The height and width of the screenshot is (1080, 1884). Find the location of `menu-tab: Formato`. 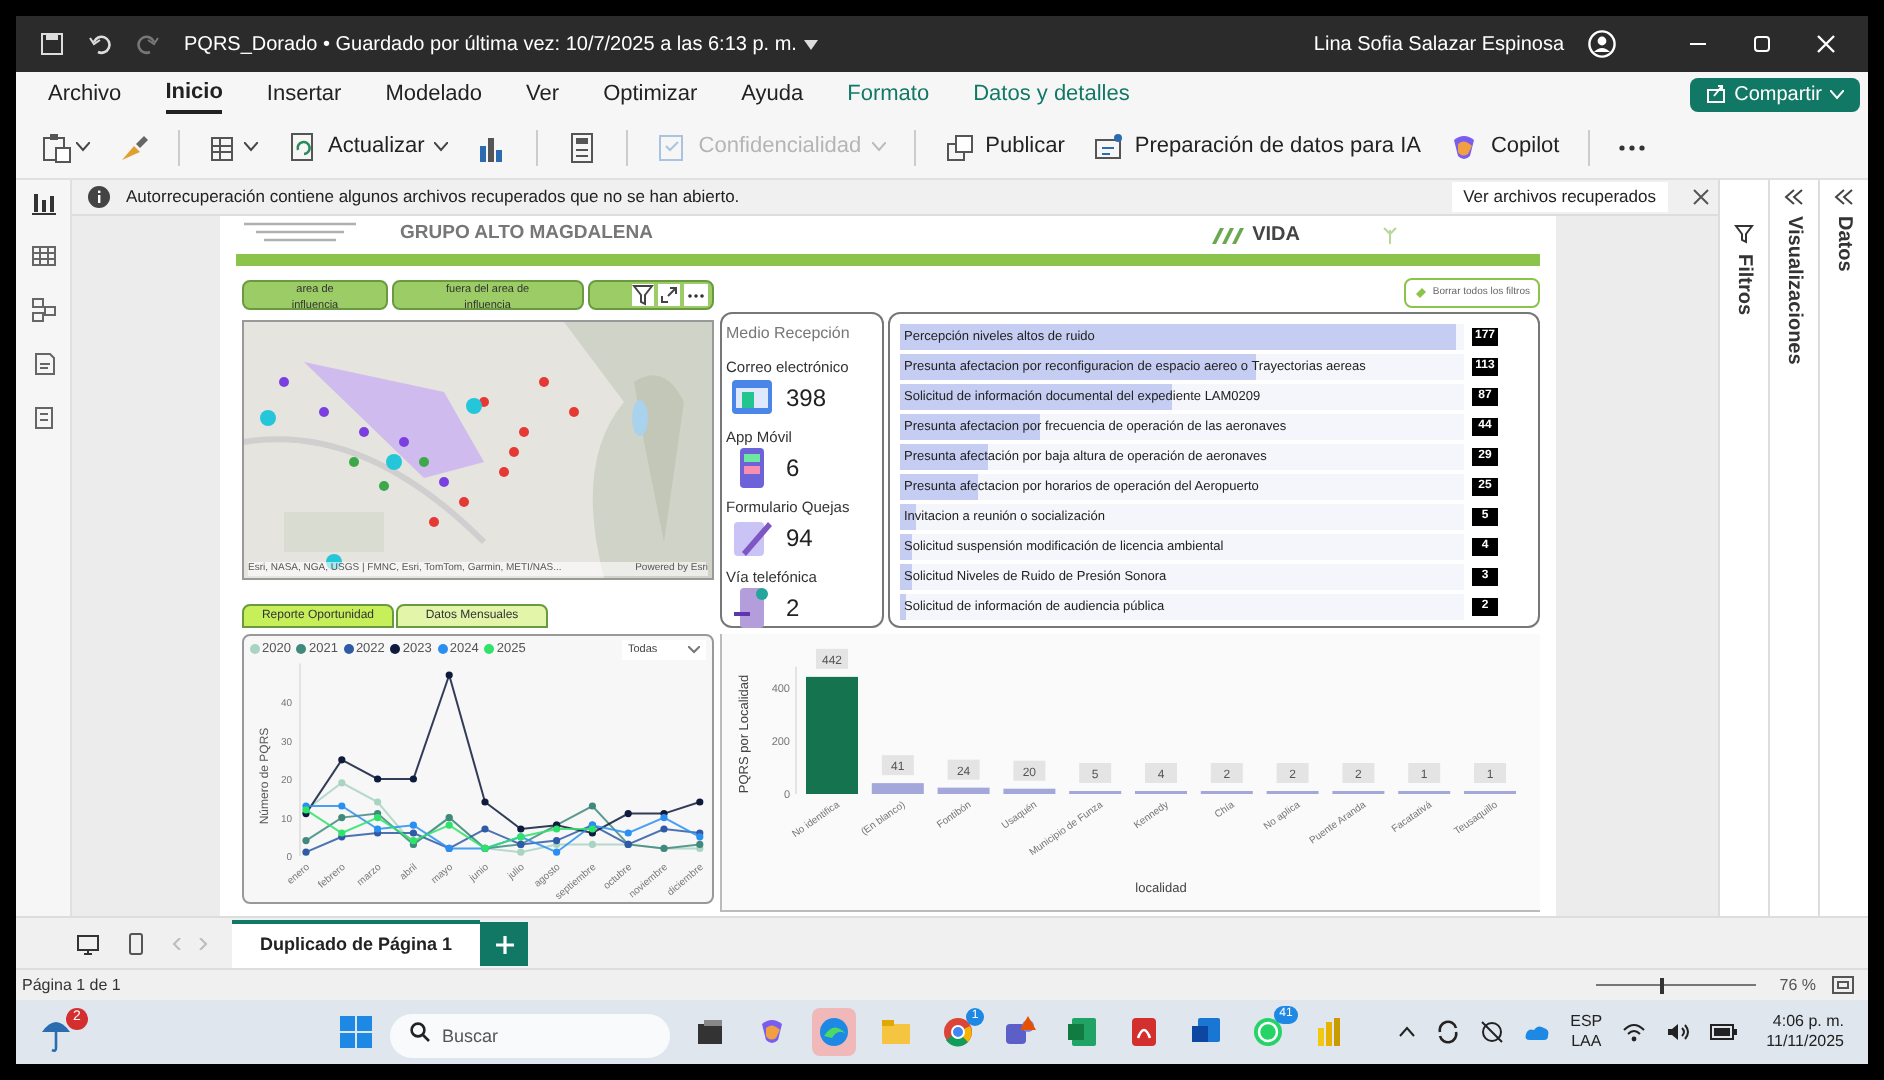

menu-tab: Formato is located at coordinates (888, 94).